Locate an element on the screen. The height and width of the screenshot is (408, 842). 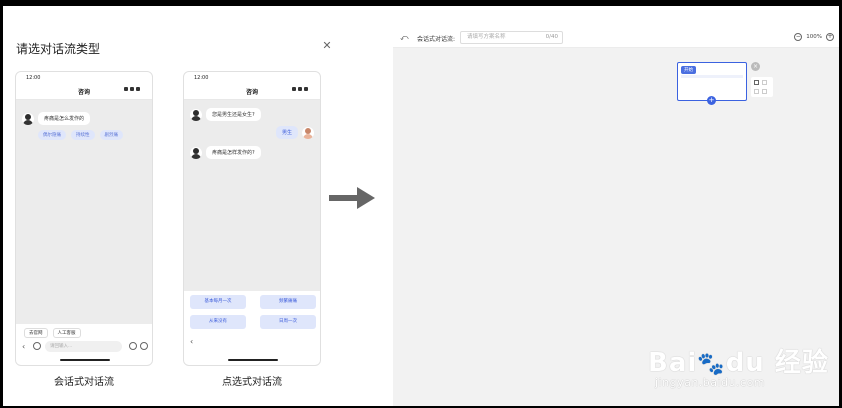
bot-message-row: 疼痛是怎样发作的? is located at coordinates (225, 152).